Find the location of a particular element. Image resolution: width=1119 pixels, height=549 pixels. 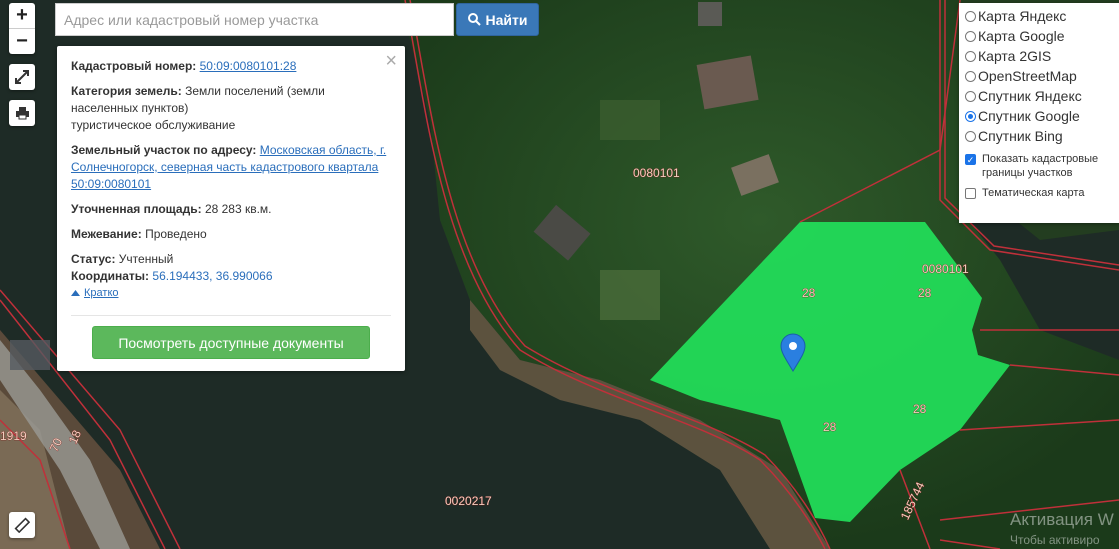

close-icon: × is located at coordinates (391, 61).